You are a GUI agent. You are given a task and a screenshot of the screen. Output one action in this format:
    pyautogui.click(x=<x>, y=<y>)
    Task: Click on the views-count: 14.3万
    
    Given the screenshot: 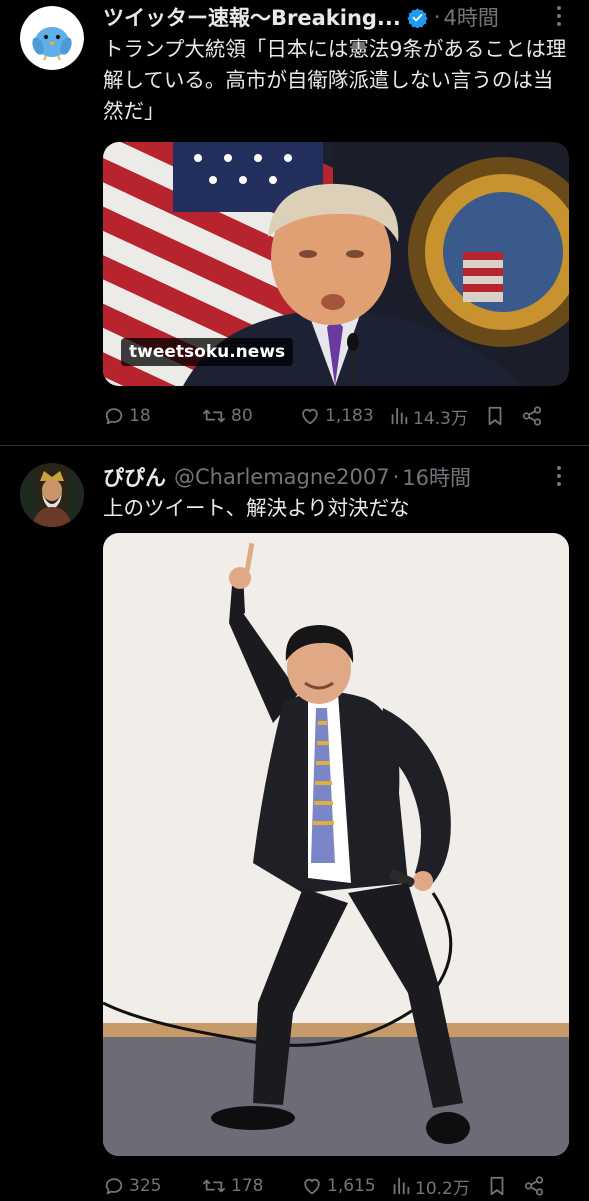 What is the action you would take?
    pyautogui.click(x=440, y=418)
    